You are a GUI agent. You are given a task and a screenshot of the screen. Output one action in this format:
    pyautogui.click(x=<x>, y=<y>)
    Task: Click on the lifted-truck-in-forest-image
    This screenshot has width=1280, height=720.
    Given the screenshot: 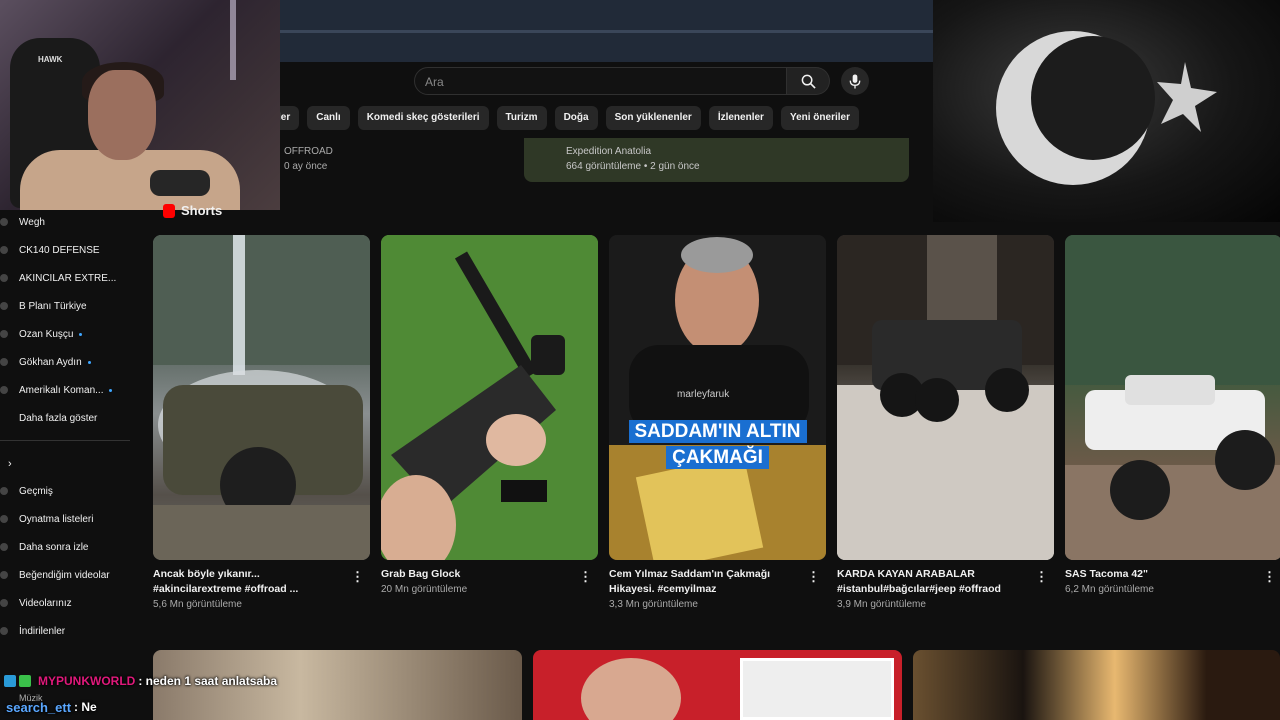 What is the action you would take?
    pyautogui.click(x=1172, y=397)
    